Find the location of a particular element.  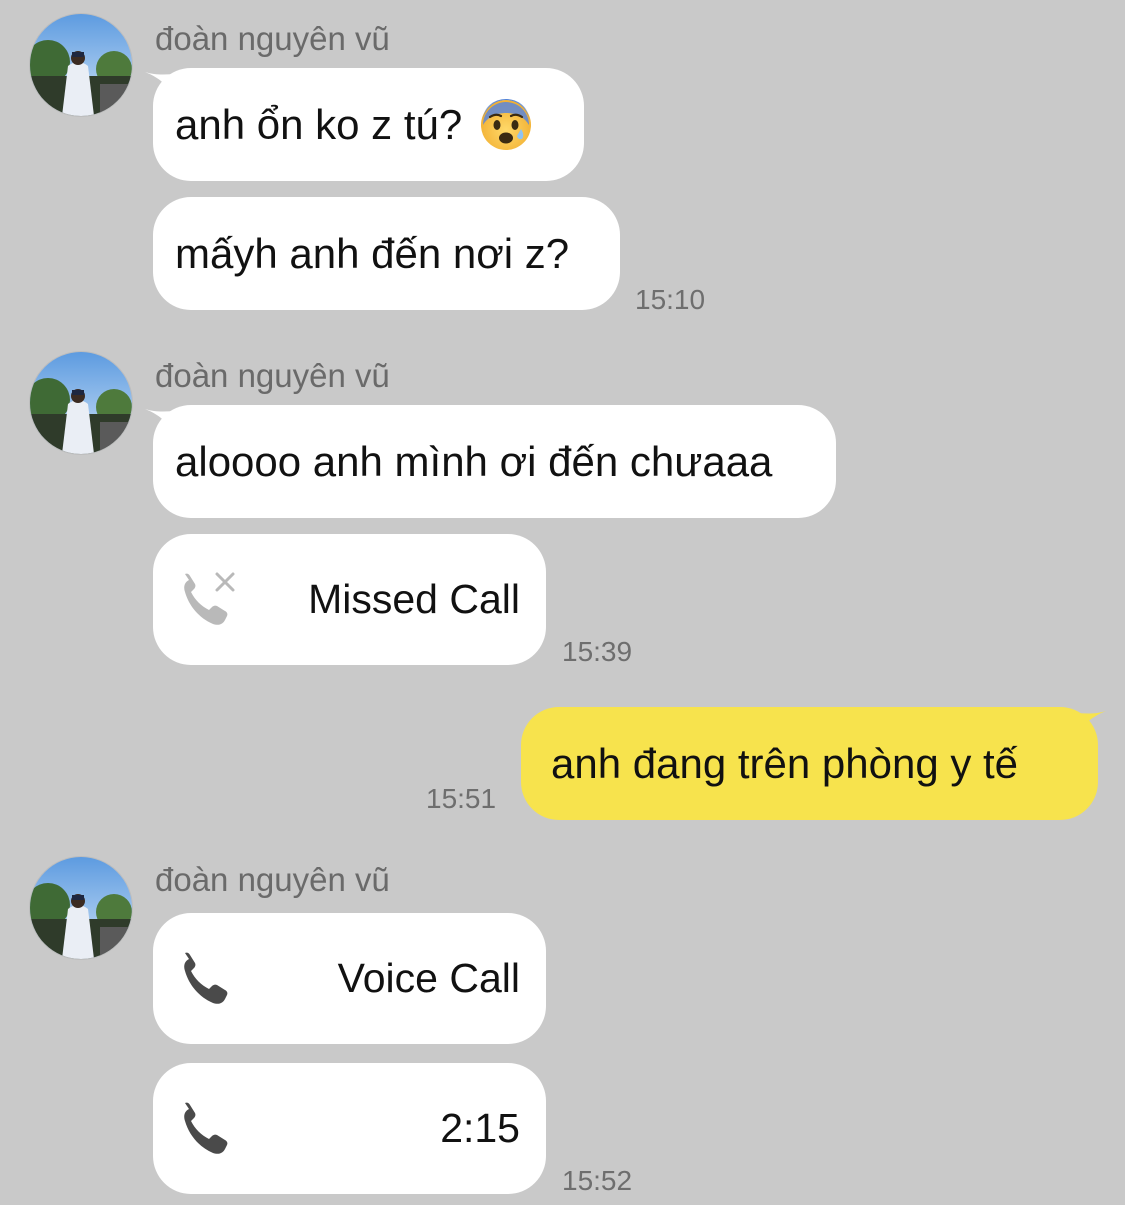

voice-call-bubble: Voice Call is located at coordinates (349, 978).